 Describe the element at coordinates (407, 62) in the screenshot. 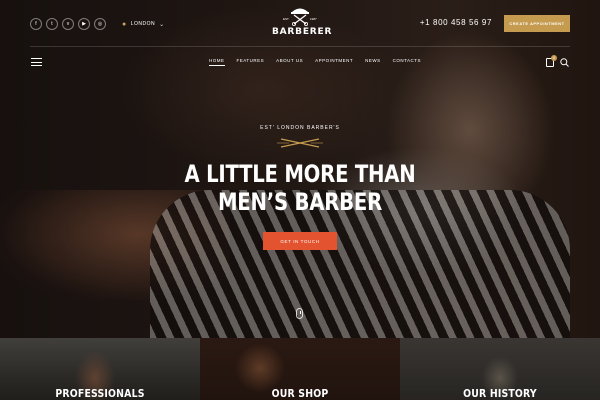

I see `nav-item-contacts: CONTACTS` at that location.